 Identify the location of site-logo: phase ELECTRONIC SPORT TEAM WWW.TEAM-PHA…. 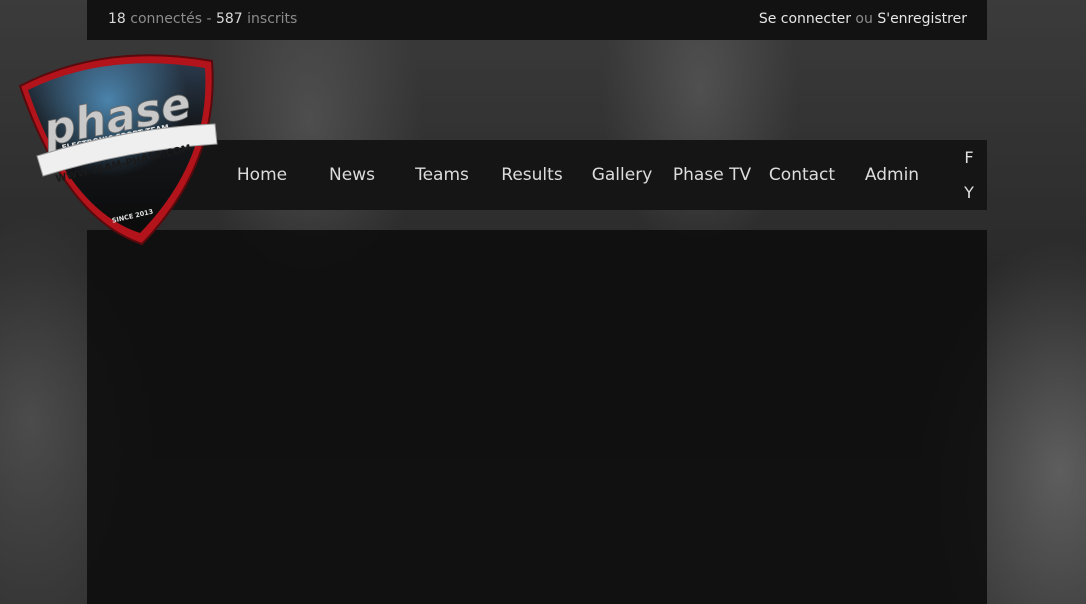
(118, 148).